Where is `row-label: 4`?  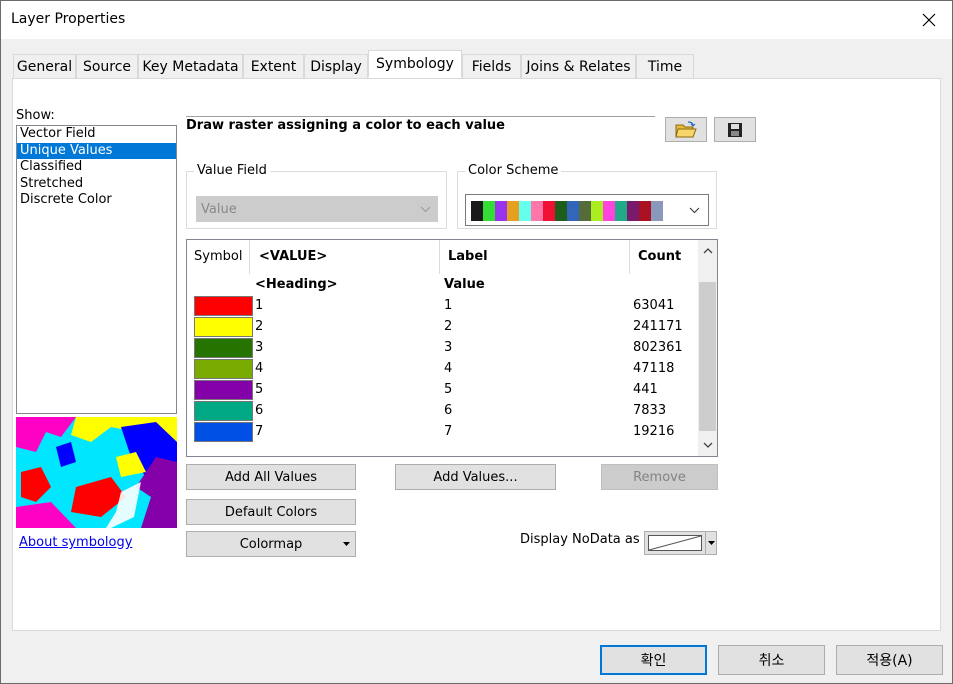
row-label: 4 is located at coordinates (448, 368).